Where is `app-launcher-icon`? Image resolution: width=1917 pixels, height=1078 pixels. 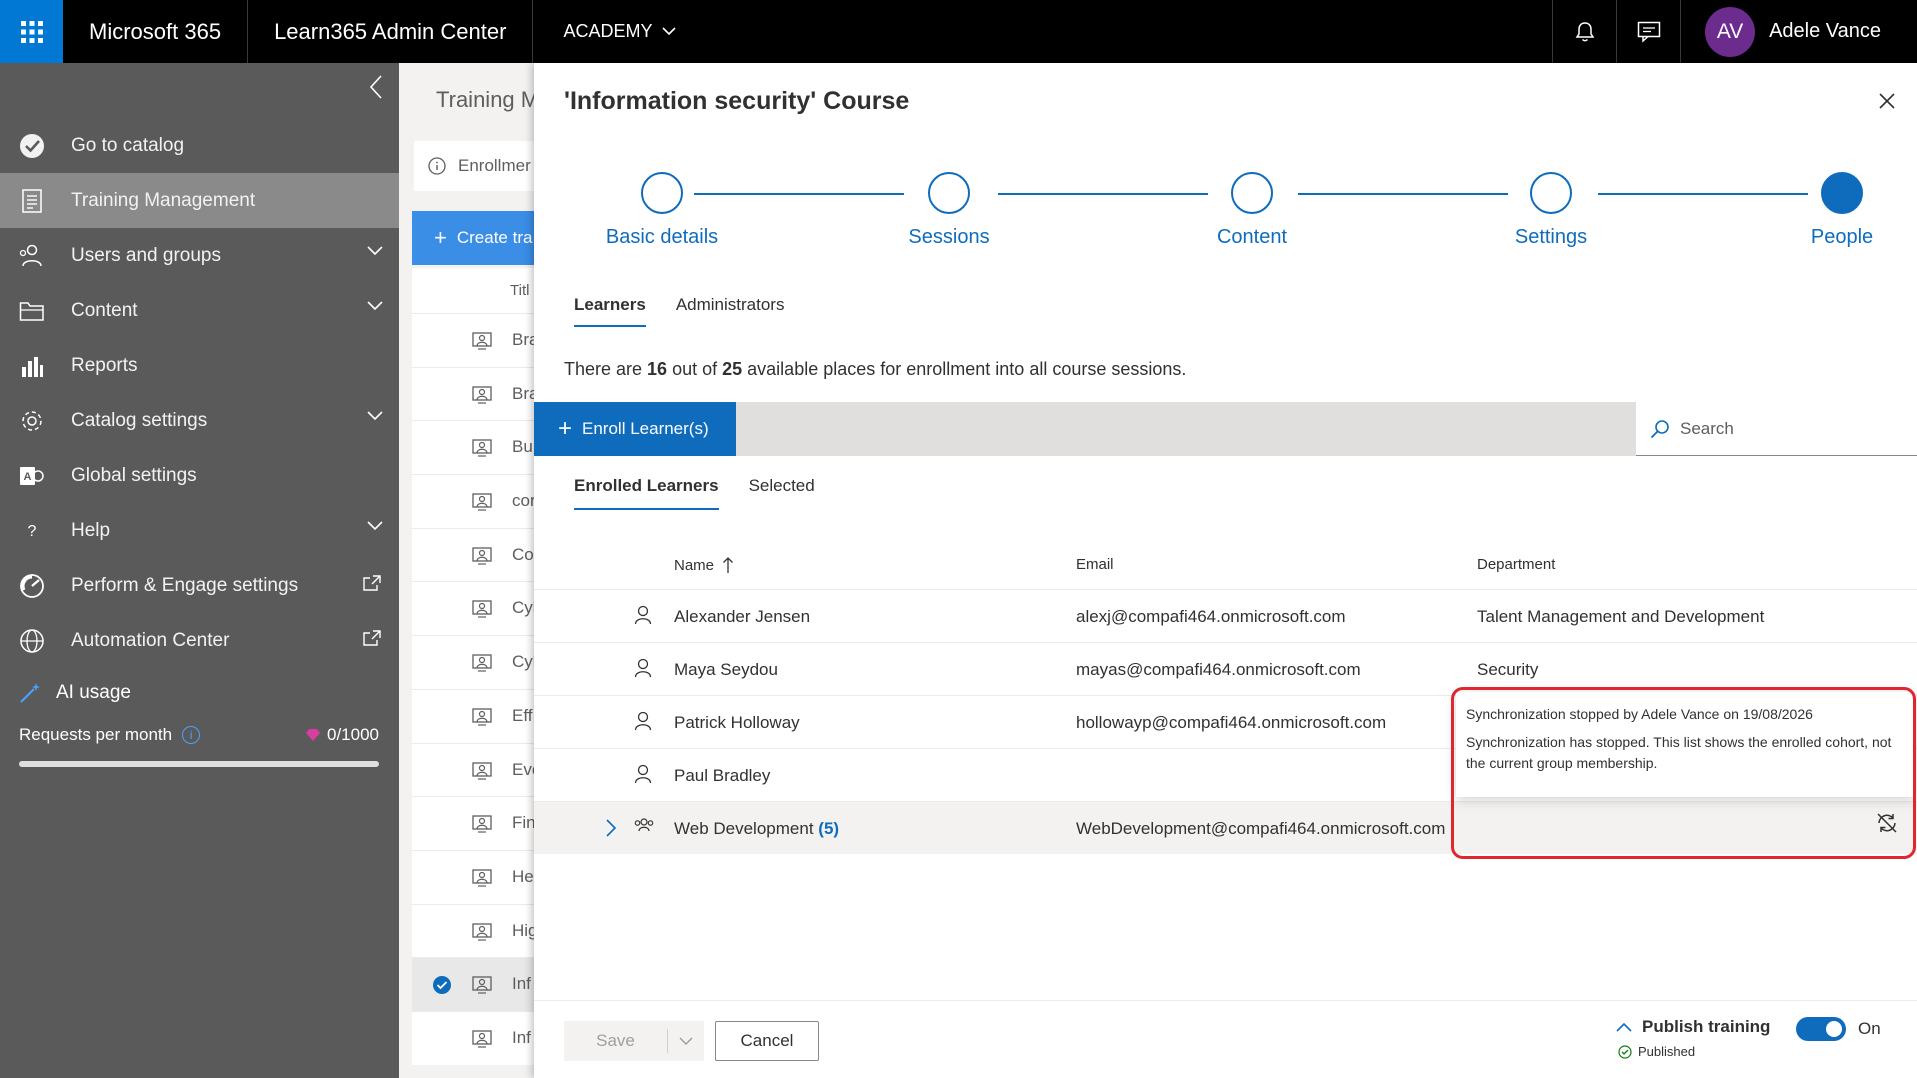
app-launcher-icon is located at coordinates (31, 31).